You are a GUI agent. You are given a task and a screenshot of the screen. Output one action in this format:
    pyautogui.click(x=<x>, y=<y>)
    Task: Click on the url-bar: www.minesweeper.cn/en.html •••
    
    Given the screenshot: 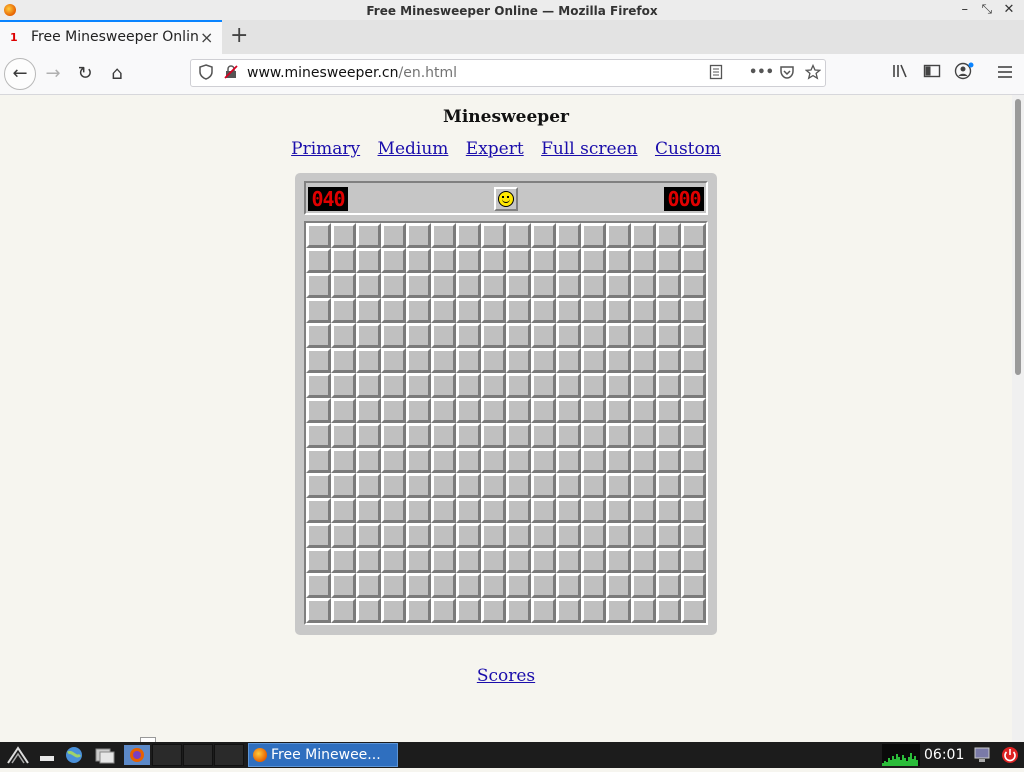 What is the action you would take?
    pyautogui.click(x=508, y=73)
    